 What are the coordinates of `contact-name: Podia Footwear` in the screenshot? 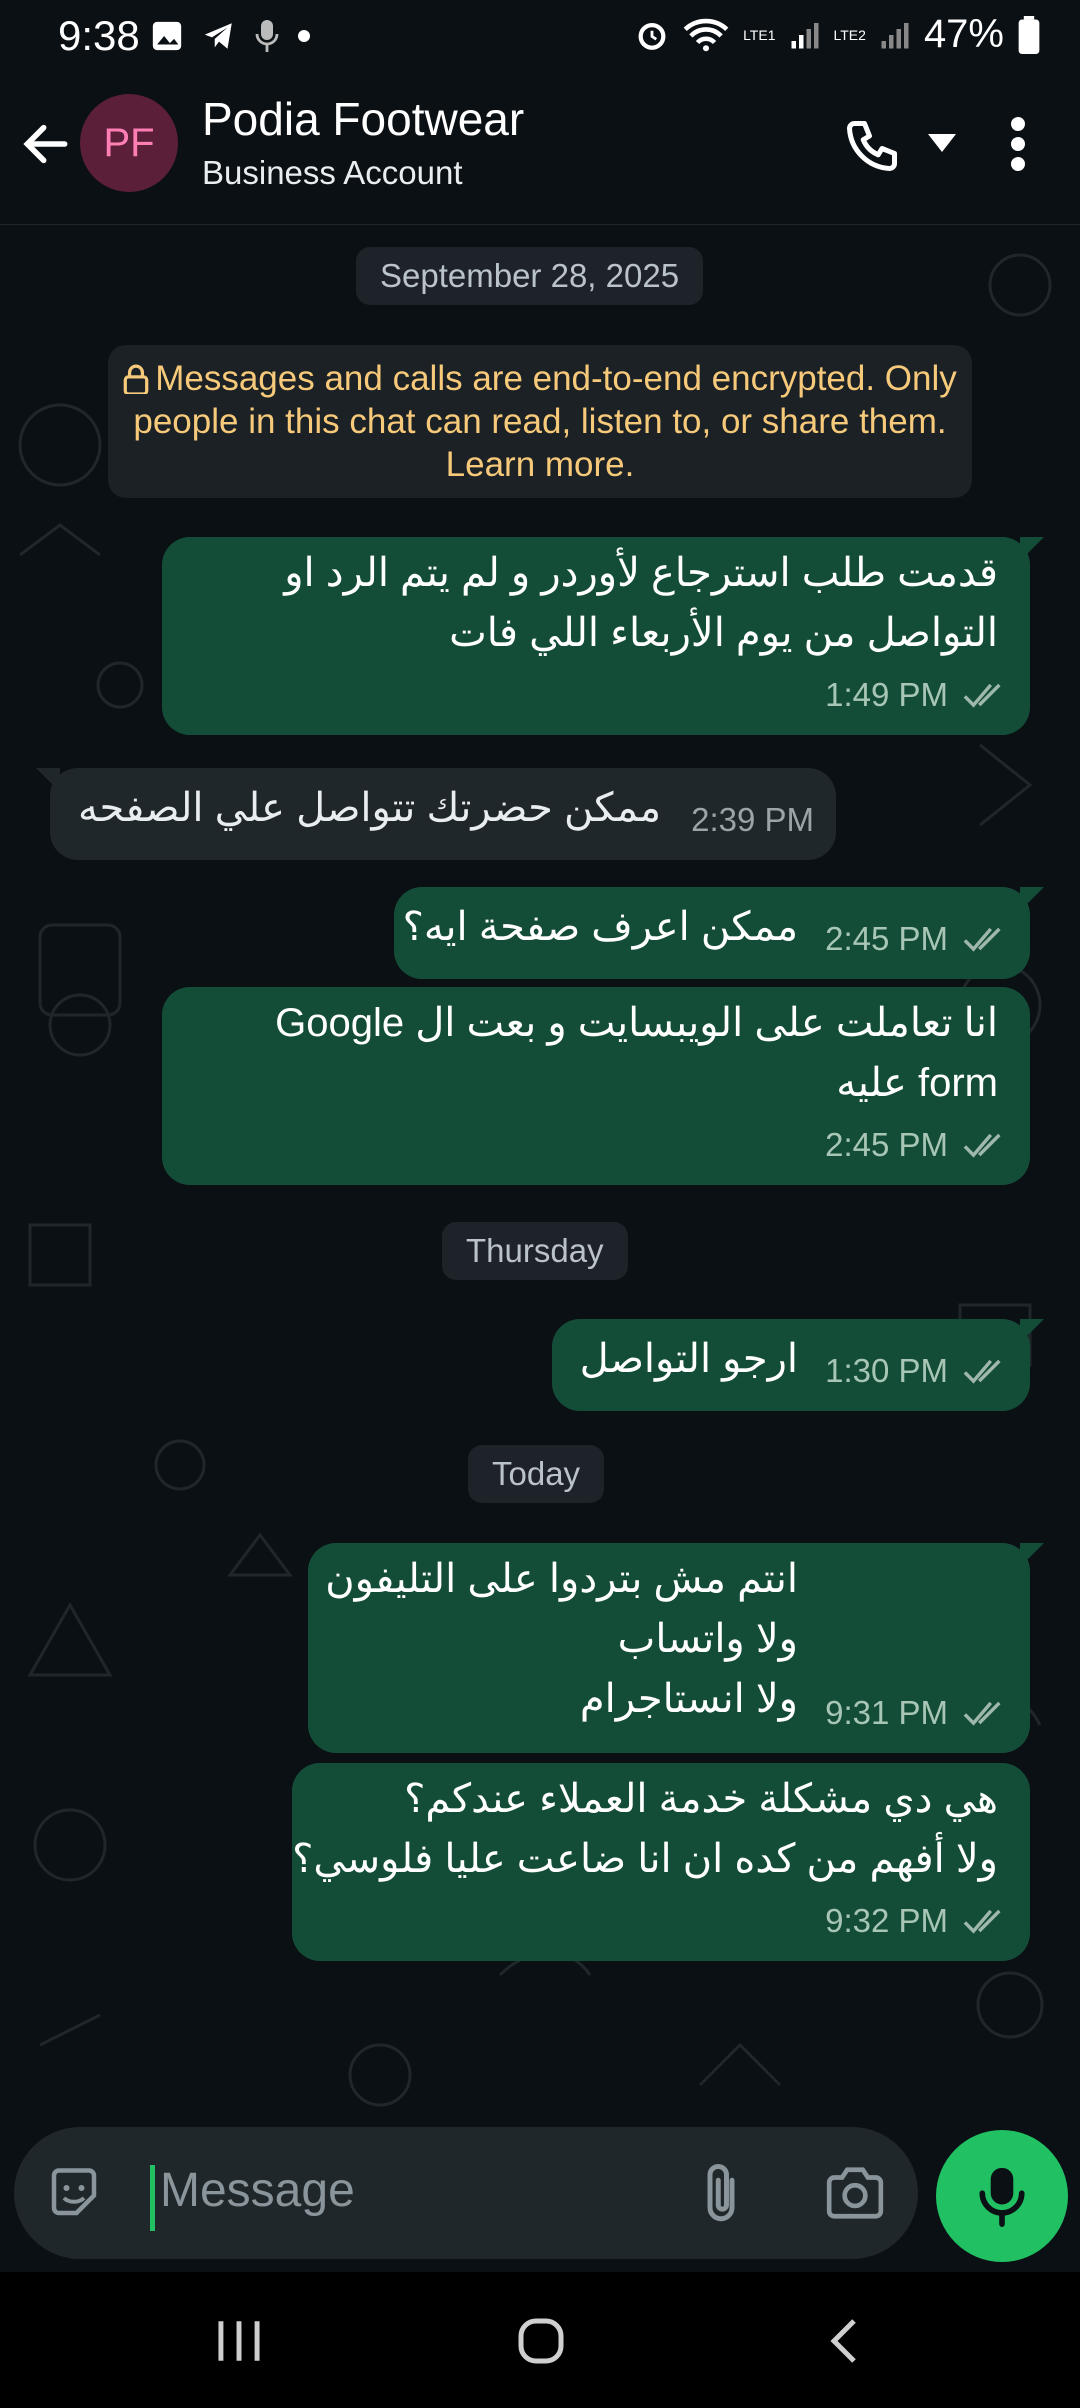 It's located at (363, 119).